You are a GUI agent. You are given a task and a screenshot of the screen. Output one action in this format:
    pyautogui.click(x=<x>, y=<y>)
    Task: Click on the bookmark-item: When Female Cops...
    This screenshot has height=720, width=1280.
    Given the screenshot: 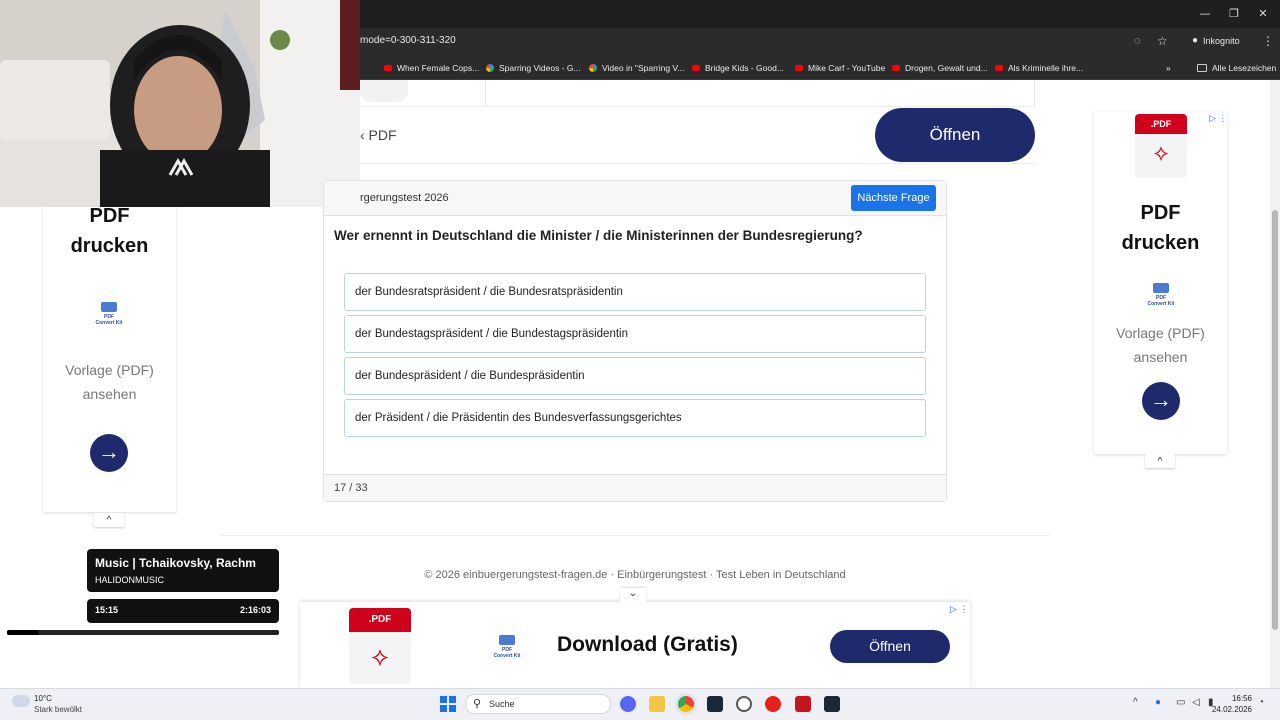 What is the action you would take?
    pyautogui.click(x=431, y=68)
    